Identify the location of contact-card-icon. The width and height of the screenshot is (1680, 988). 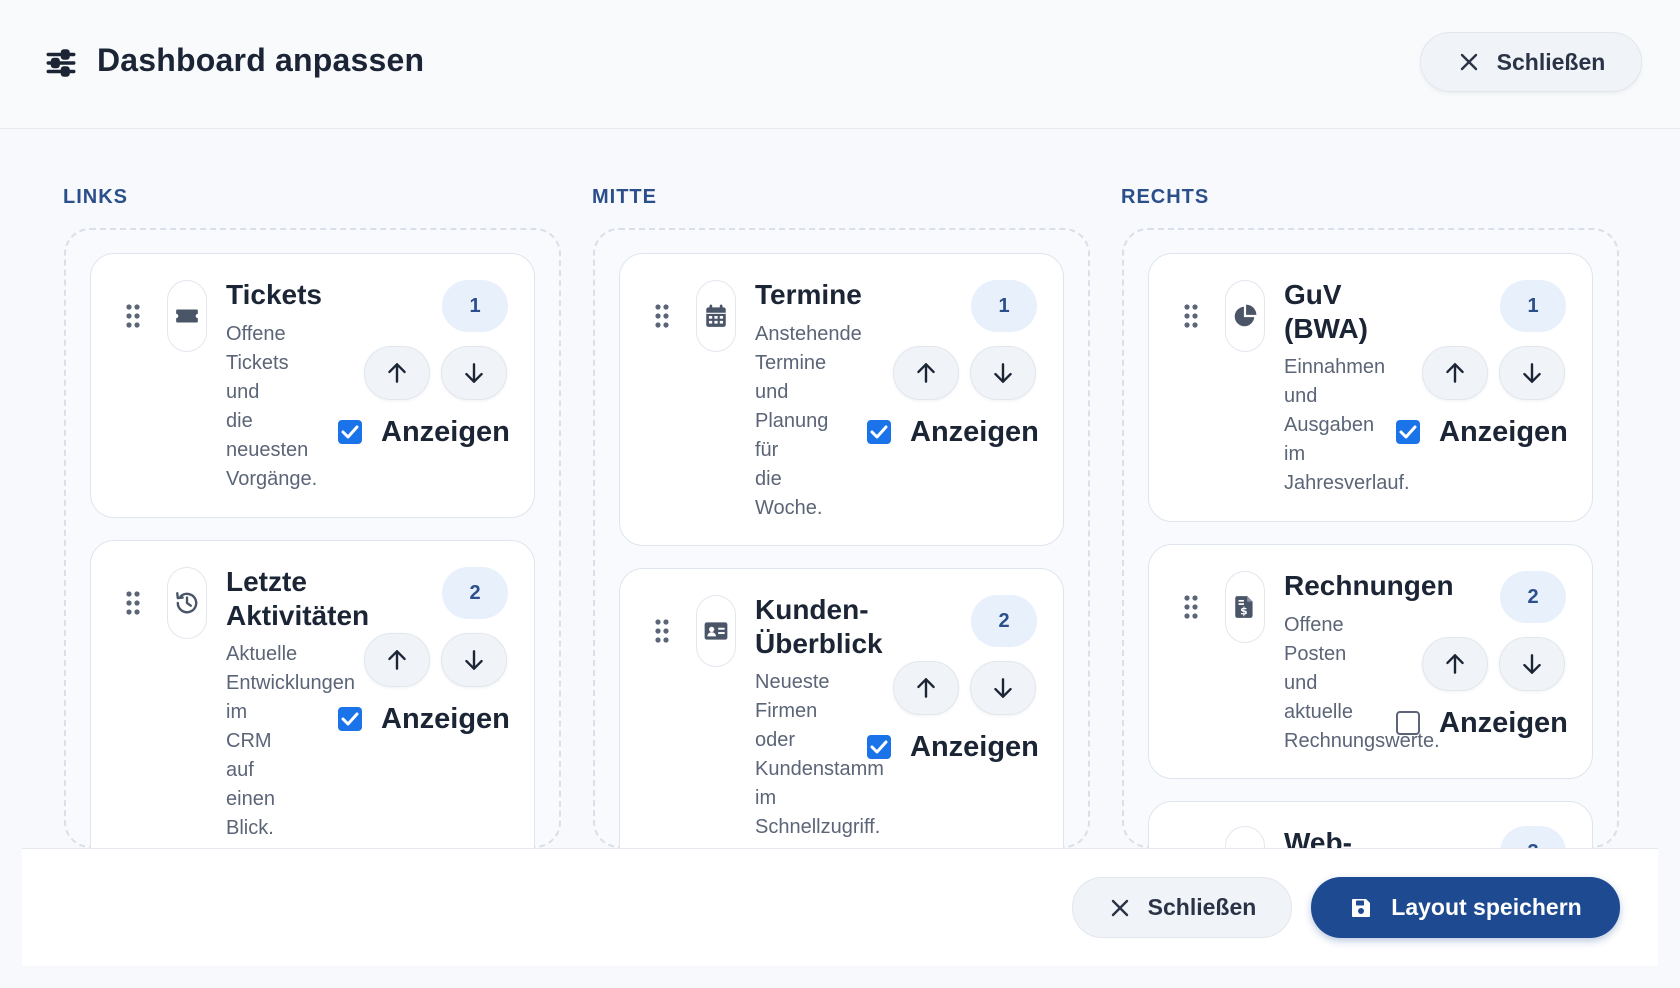
(716, 631).